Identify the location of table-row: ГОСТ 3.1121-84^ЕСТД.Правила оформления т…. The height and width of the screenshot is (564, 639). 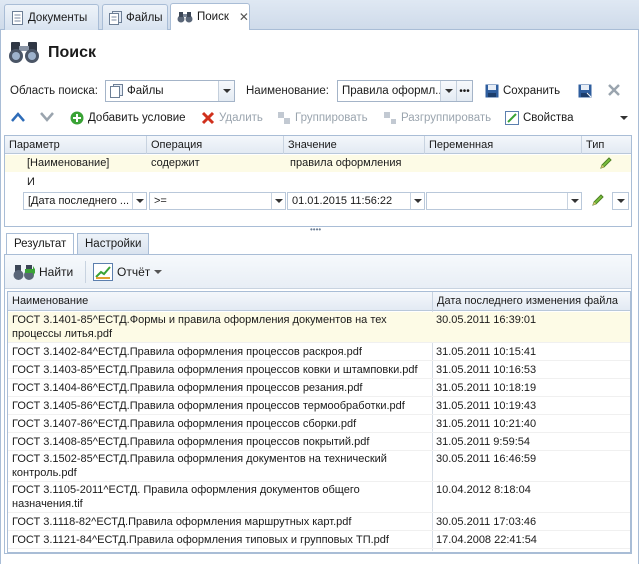
(319, 540).